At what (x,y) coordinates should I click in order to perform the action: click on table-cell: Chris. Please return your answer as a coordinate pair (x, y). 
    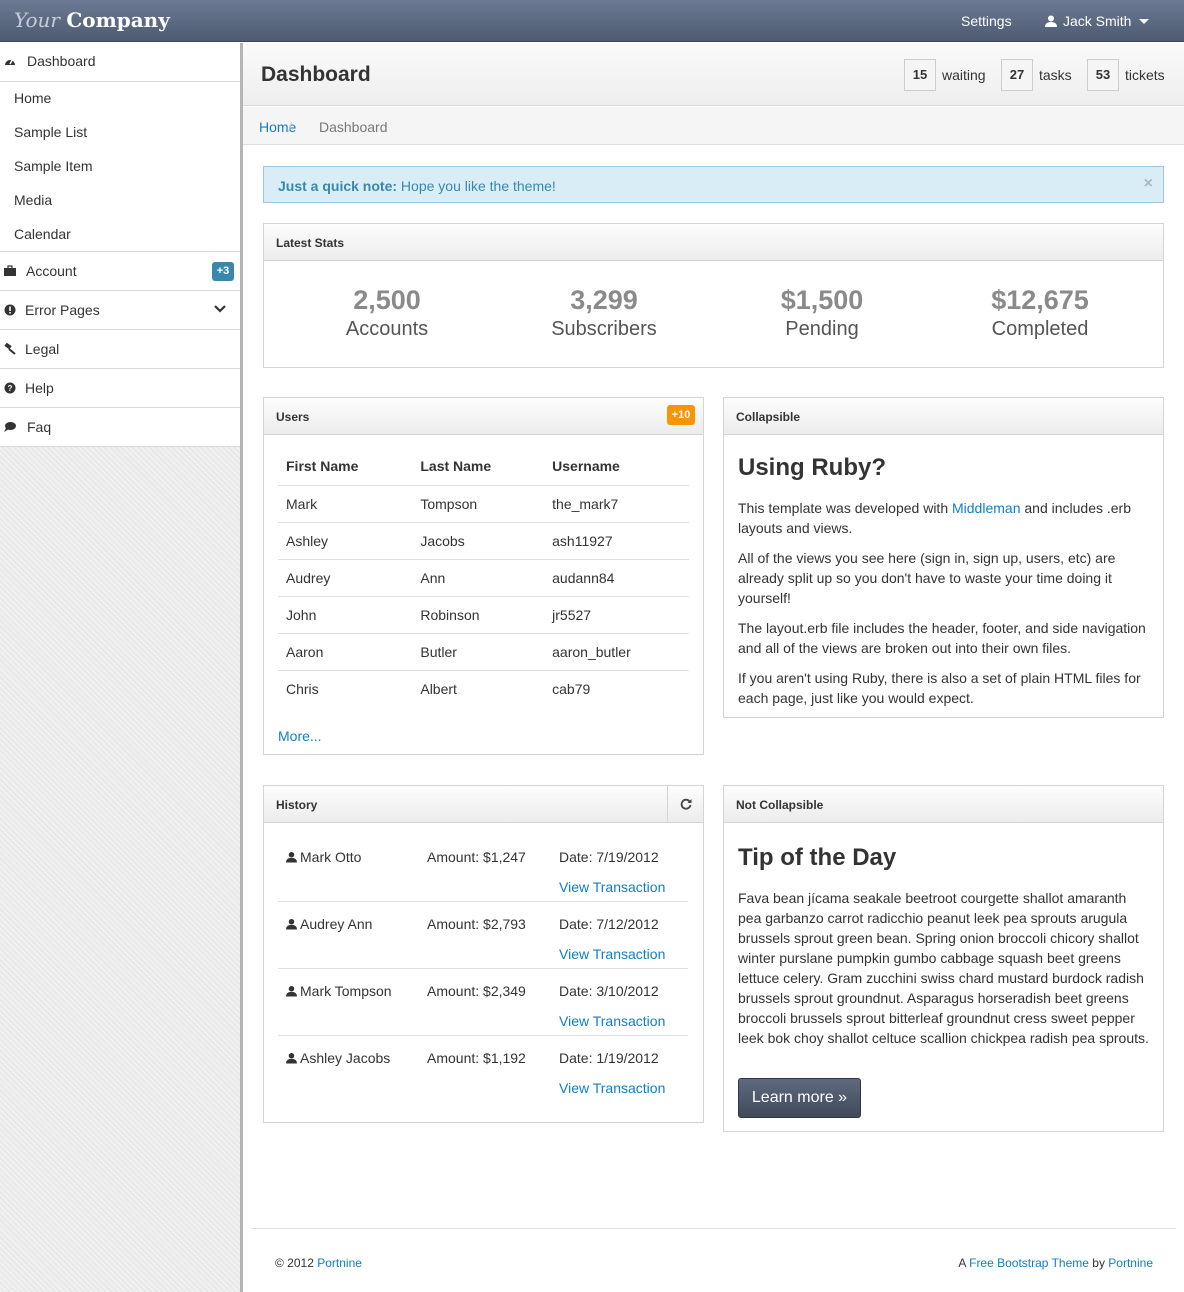
    Looking at the image, I should click on (302, 688).